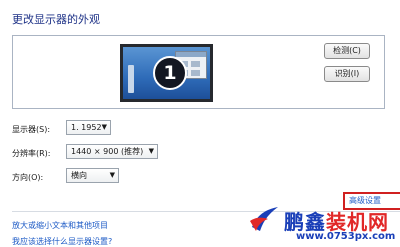 The width and height of the screenshot is (400, 247). Describe the element at coordinates (346, 236) in the screenshot. I see `watermark-url: www.0753px.com` at that location.